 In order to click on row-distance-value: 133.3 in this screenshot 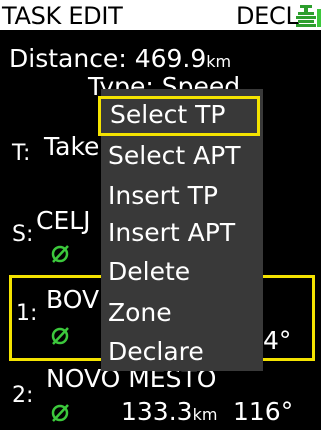, I will do `click(157, 411)`.